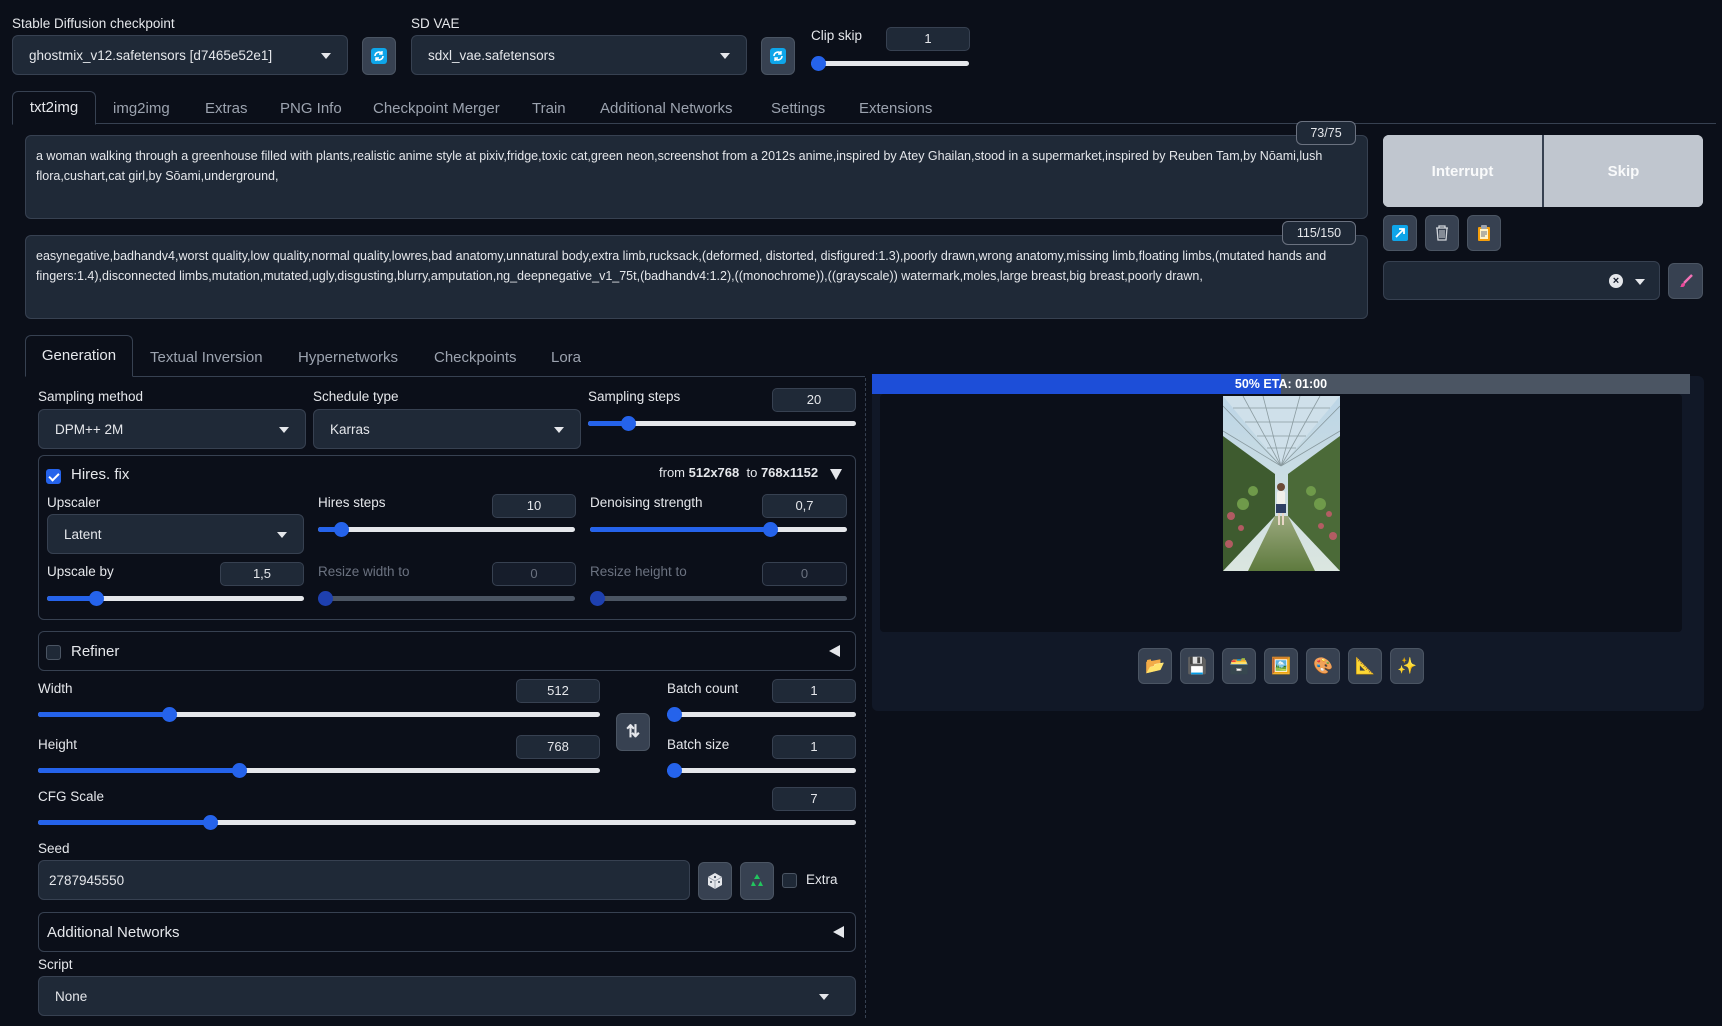  Describe the element at coordinates (1197, 666) in the screenshot. I see `save-button: 💾` at that location.